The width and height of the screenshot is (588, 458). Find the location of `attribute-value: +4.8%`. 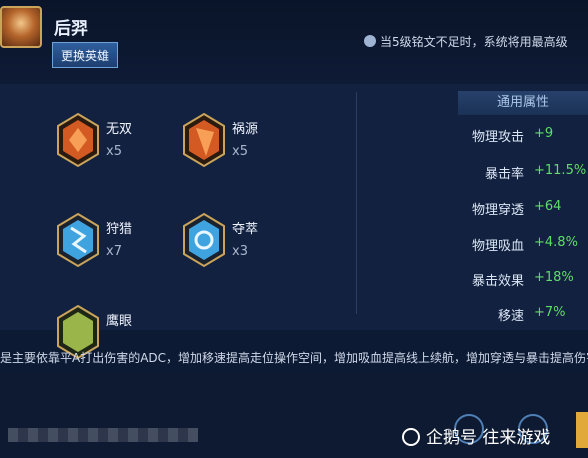

attribute-value: +4.8% is located at coordinates (556, 242).